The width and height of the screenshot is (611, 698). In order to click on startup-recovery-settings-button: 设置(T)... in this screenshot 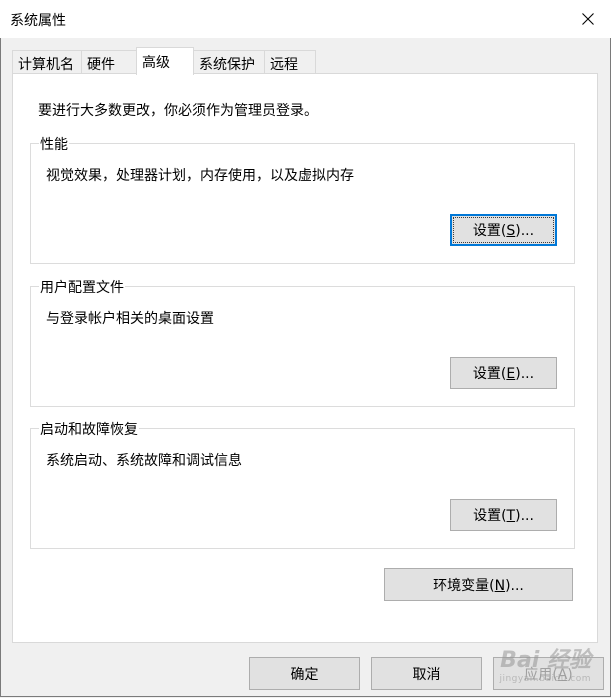, I will do `click(503, 515)`.